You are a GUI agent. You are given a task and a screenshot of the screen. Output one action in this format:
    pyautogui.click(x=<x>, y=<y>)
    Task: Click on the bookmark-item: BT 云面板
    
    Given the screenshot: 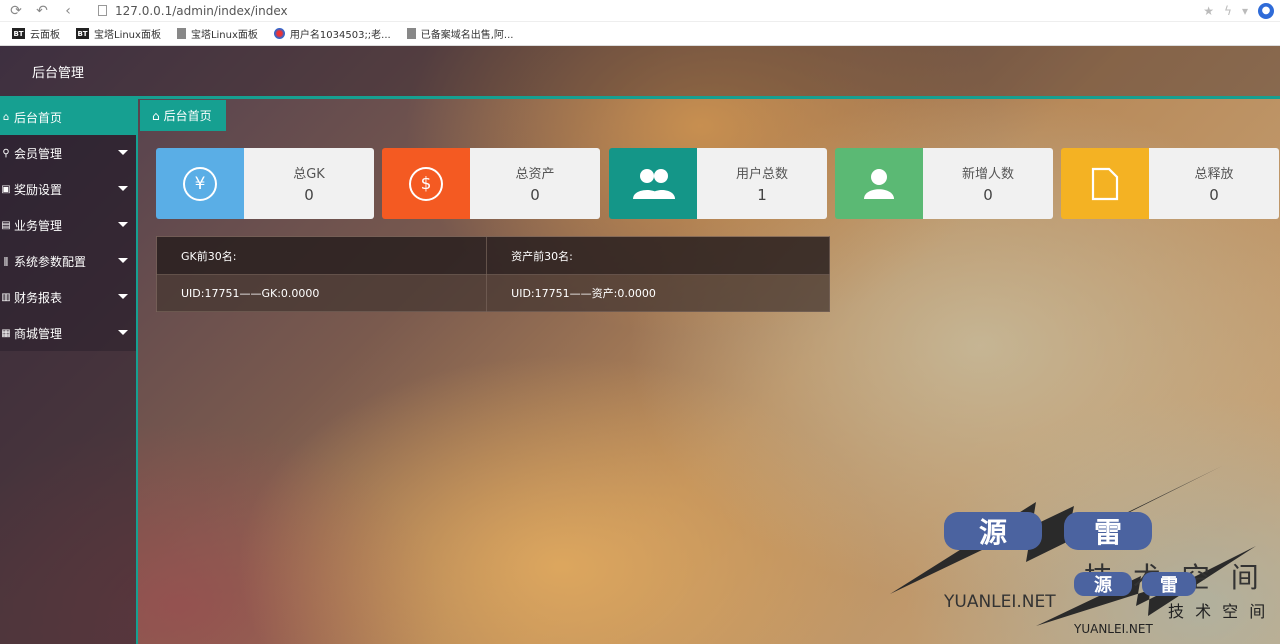 What is the action you would take?
    pyautogui.click(x=36, y=33)
    